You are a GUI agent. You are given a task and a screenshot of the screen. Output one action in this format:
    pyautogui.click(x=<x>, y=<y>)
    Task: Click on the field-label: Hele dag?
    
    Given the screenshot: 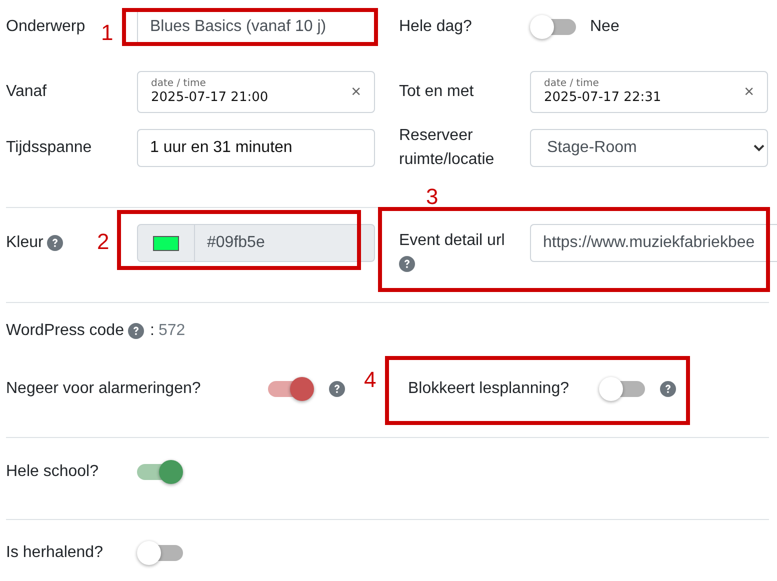 What is the action you would take?
    pyautogui.click(x=436, y=27)
    